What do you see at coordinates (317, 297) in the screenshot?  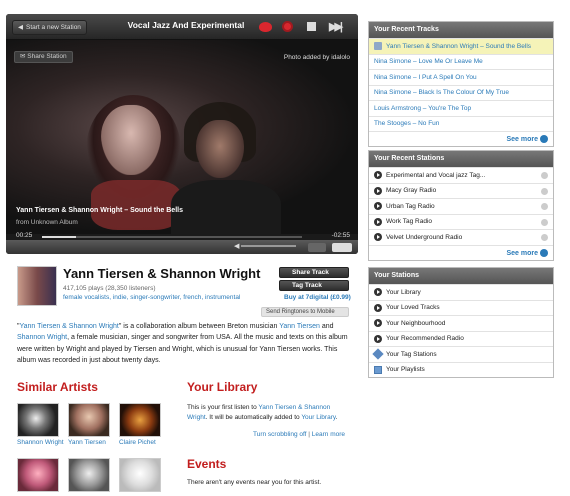 I see `buy-link: Buy at 7digital (£0.99)` at bounding box center [317, 297].